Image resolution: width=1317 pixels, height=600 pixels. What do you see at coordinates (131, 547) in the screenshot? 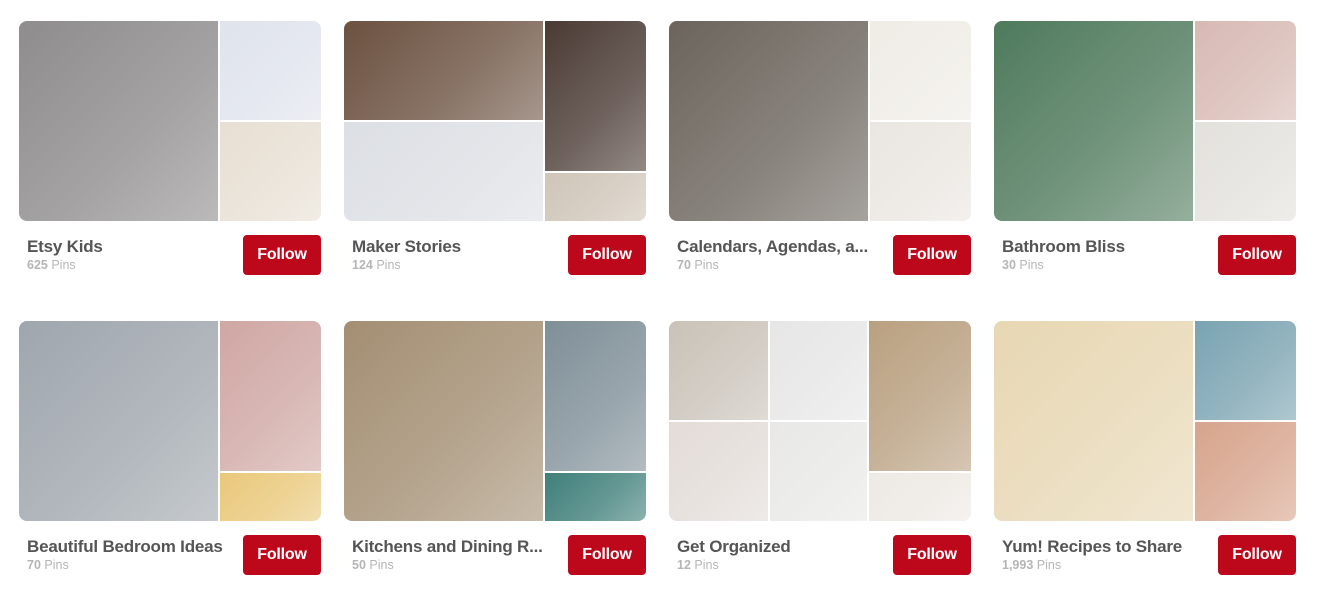
I see `board-title: Beautiful Bedroom Ideas` at bounding box center [131, 547].